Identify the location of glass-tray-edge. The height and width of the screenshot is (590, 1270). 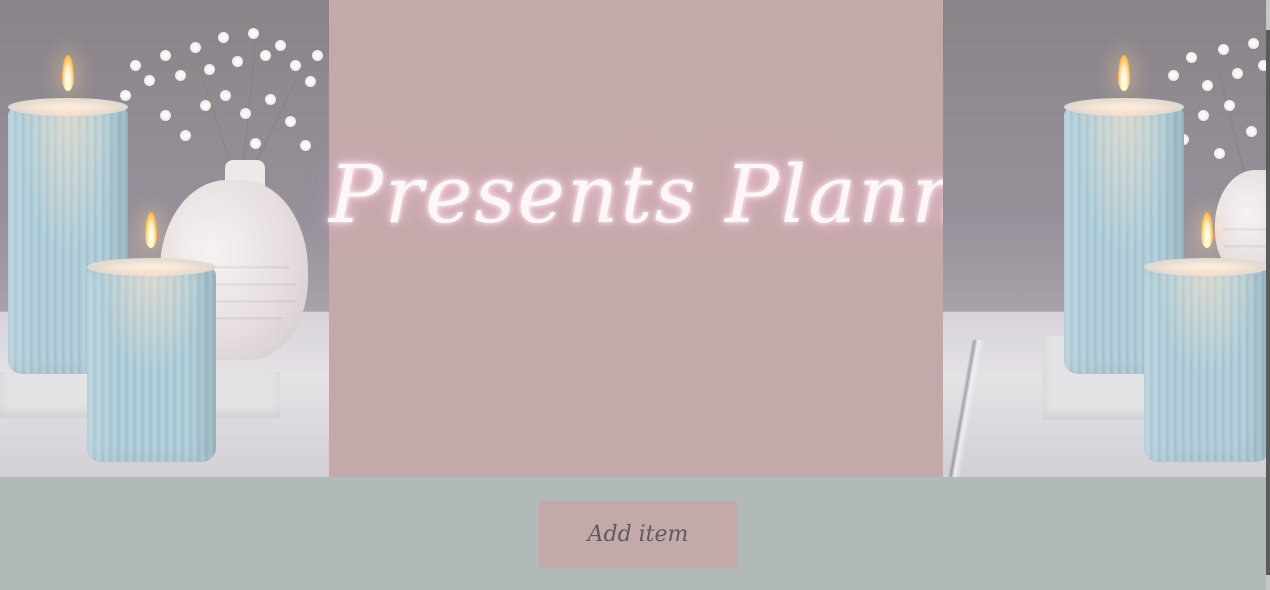
(966, 408).